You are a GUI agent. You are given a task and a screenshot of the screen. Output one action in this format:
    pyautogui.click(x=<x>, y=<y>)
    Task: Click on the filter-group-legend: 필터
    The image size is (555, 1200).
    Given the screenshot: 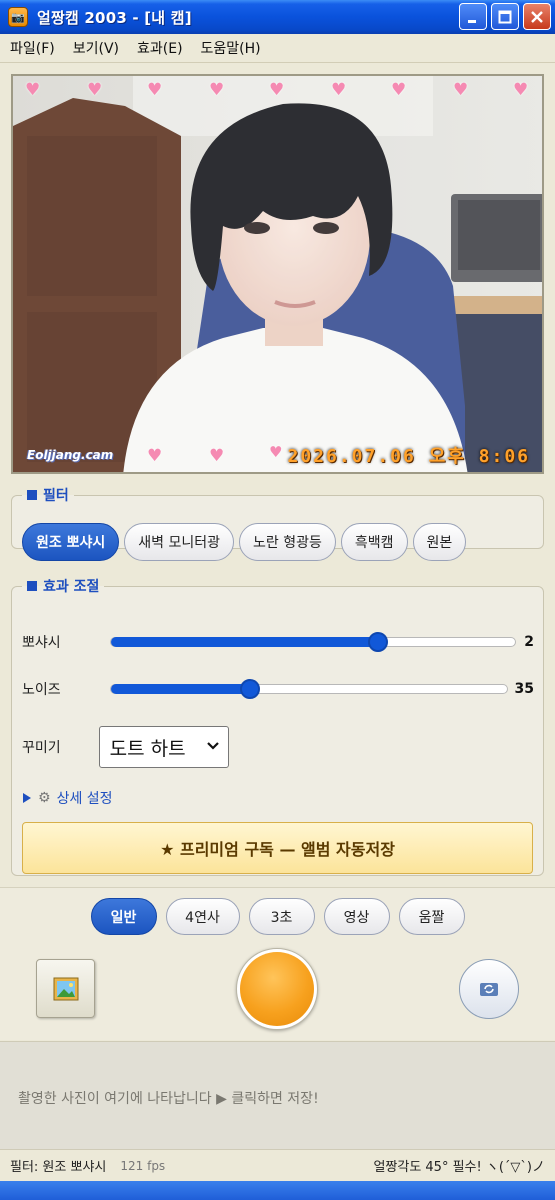 What is the action you would take?
    pyautogui.click(x=48, y=495)
    